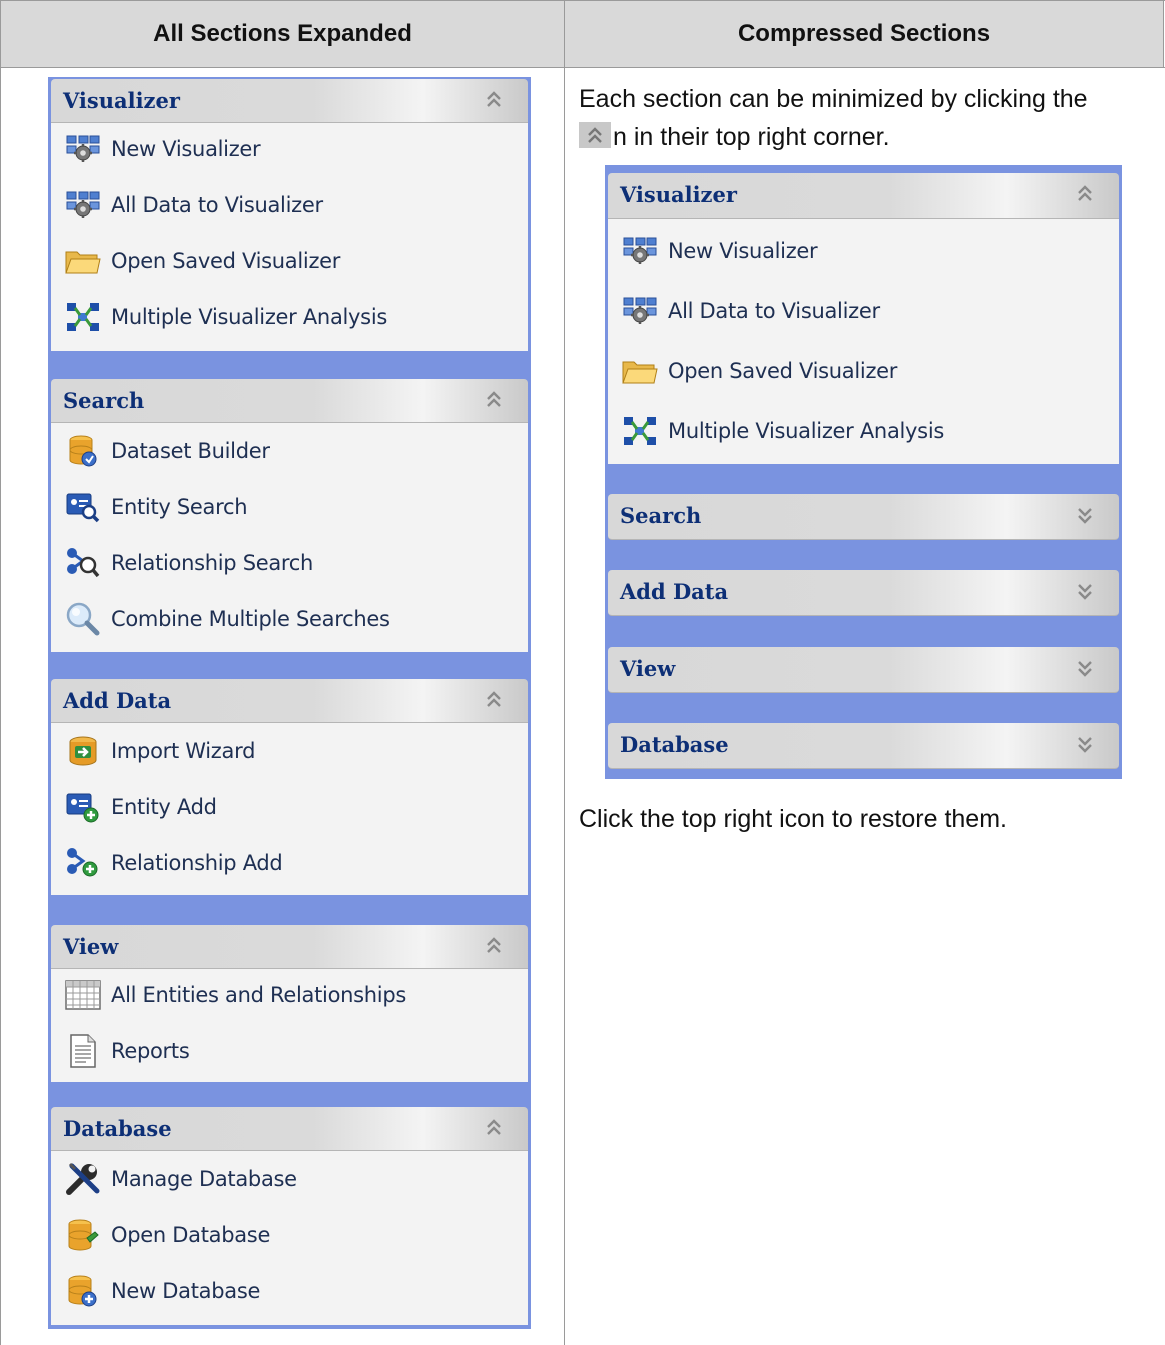 The width and height of the screenshot is (1165, 1345). I want to click on menu-item-manage-database: Manage Database, so click(293, 1179).